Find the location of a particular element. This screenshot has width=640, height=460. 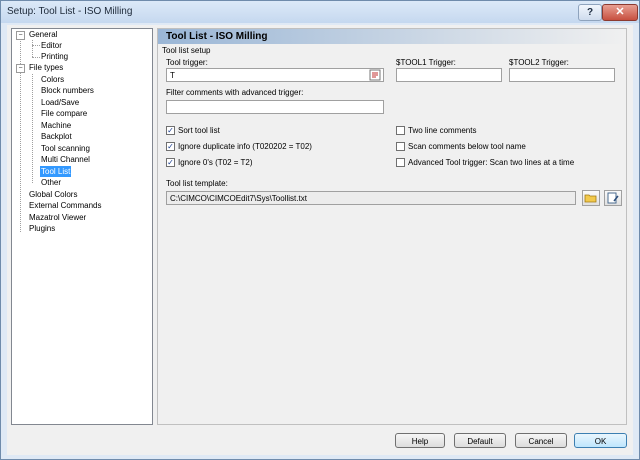

tree-item-printing: Printing is located at coordinates (54, 56).